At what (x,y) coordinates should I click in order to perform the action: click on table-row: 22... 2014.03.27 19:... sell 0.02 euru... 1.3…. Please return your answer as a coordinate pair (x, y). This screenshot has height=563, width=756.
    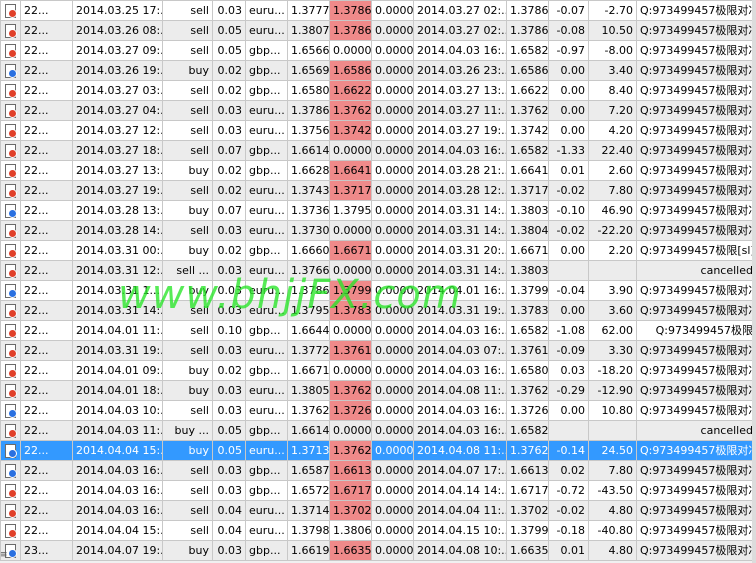
    Looking at the image, I should click on (378, 190).